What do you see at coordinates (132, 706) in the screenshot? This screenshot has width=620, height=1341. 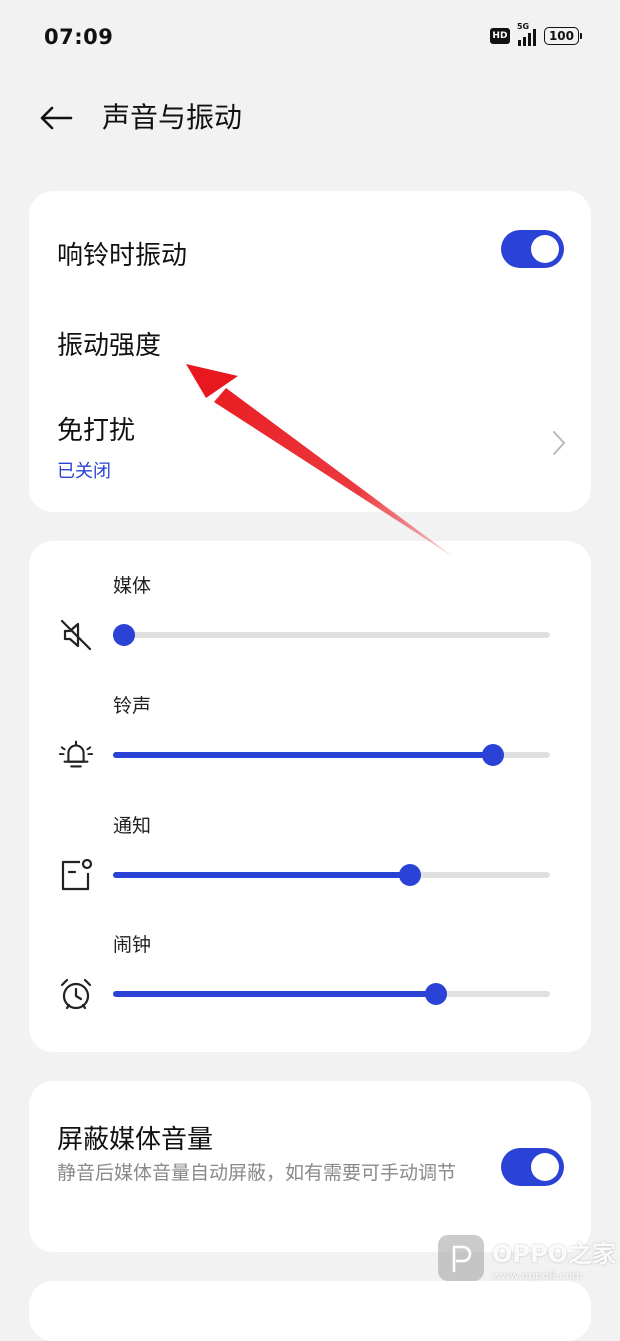 I see `ringtone-volume-label: 铃声` at bounding box center [132, 706].